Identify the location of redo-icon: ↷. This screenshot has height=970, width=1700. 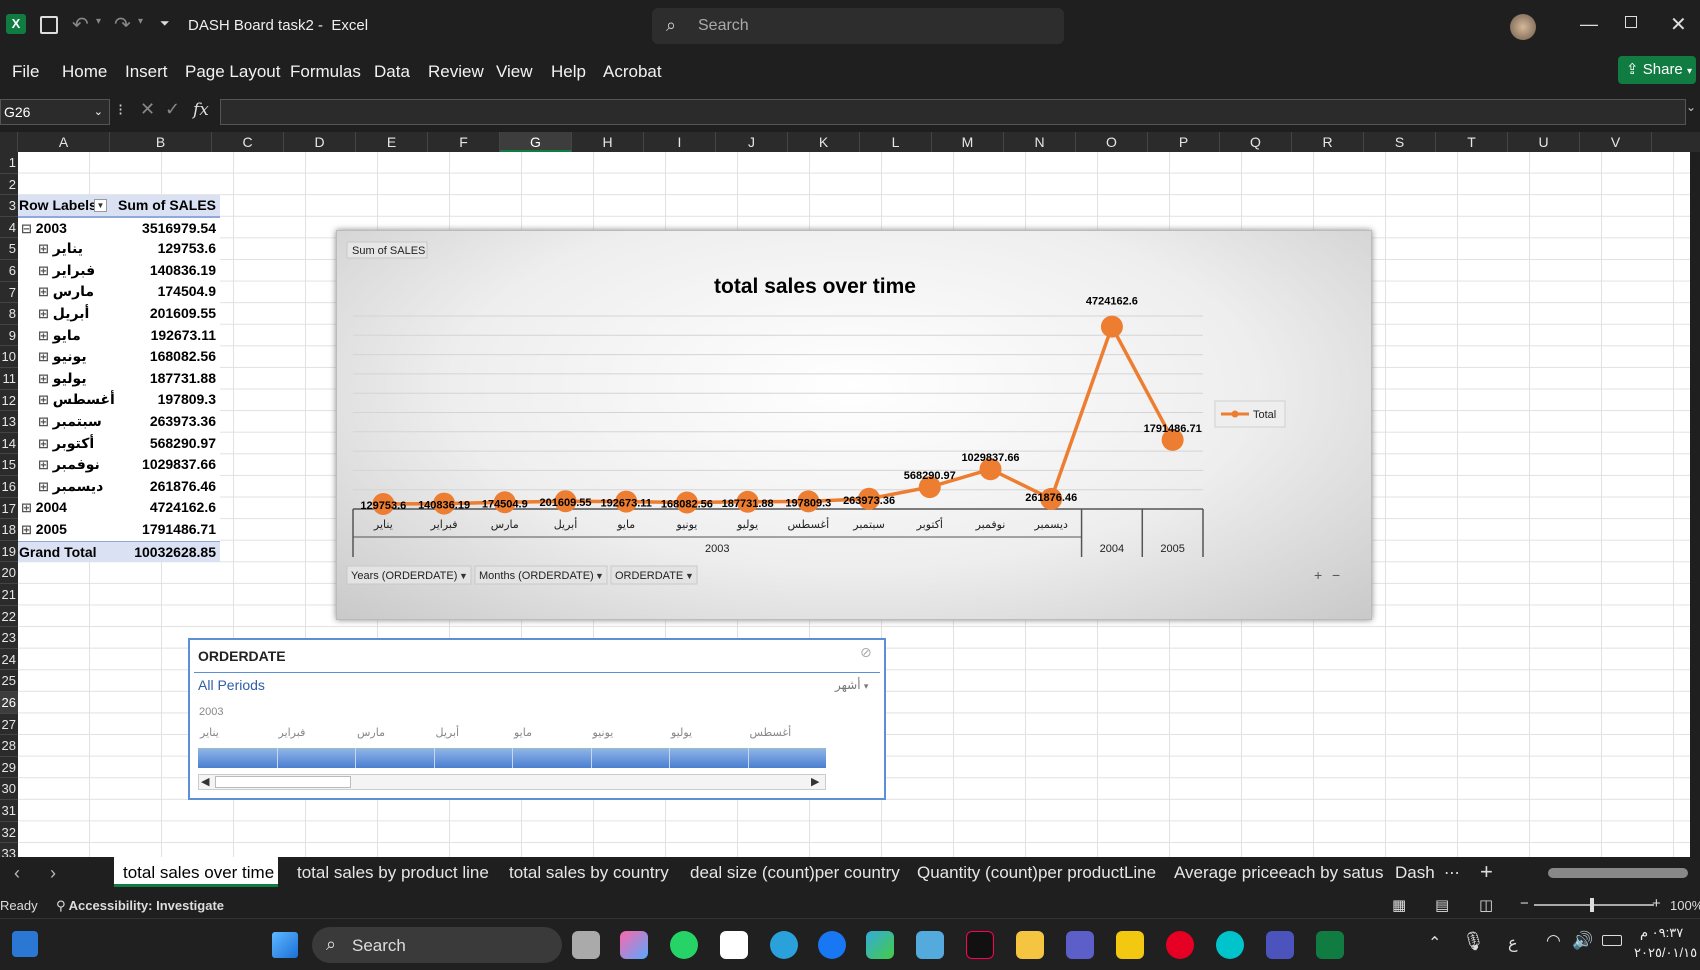
(122, 24).